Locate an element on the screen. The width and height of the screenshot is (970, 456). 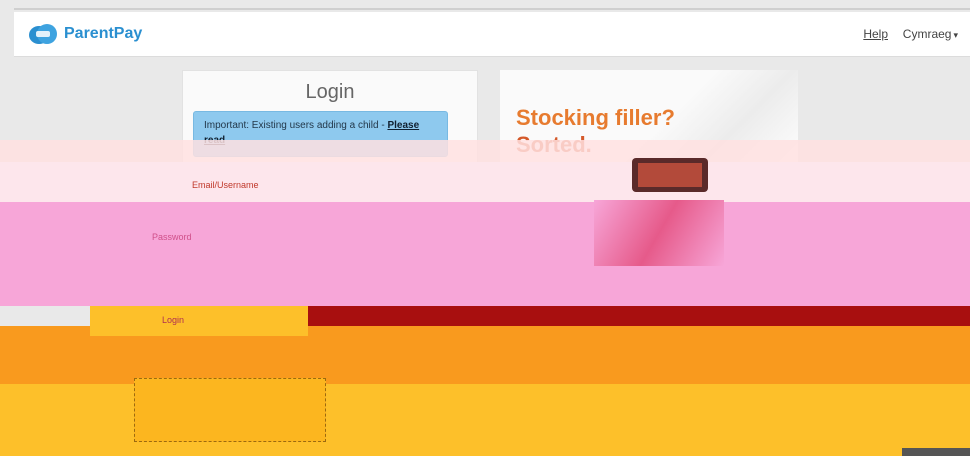
promo-headline-line1: Stocking filler? is located at coordinates (595, 117).